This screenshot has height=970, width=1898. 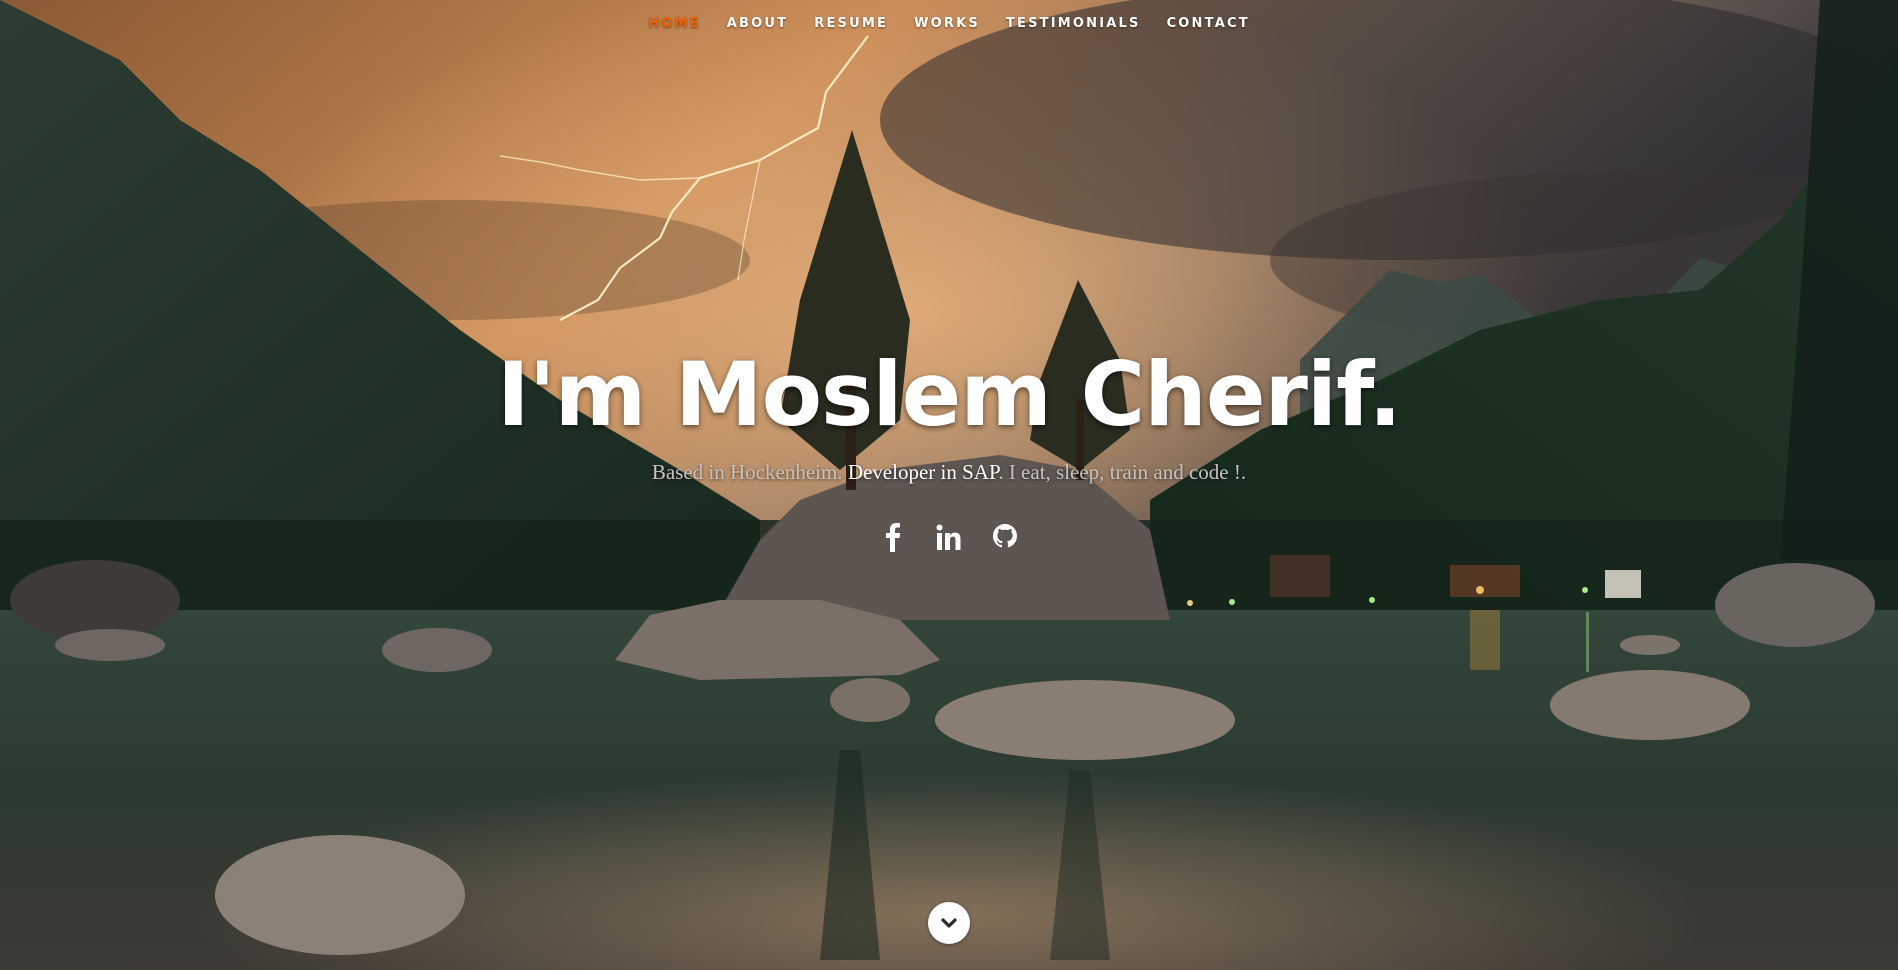 I want to click on github-icon, so click(x=1005, y=536).